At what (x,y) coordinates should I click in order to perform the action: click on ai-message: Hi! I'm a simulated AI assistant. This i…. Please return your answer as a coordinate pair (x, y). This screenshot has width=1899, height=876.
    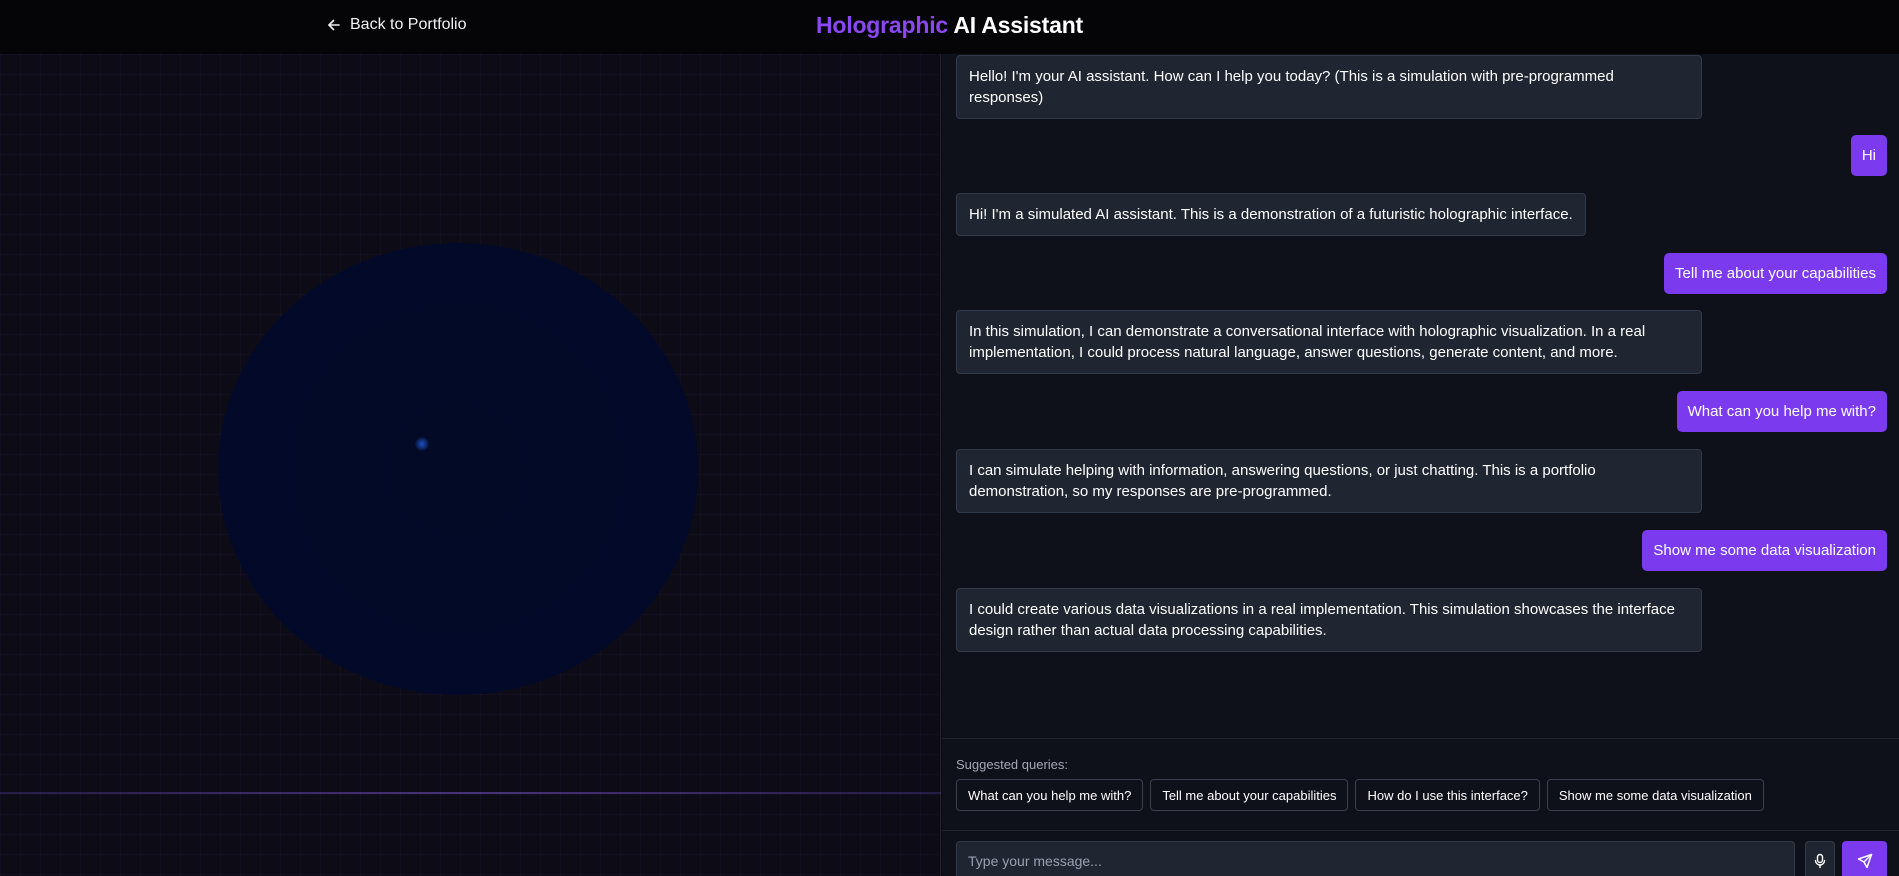
    Looking at the image, I should click on (1271, 214).